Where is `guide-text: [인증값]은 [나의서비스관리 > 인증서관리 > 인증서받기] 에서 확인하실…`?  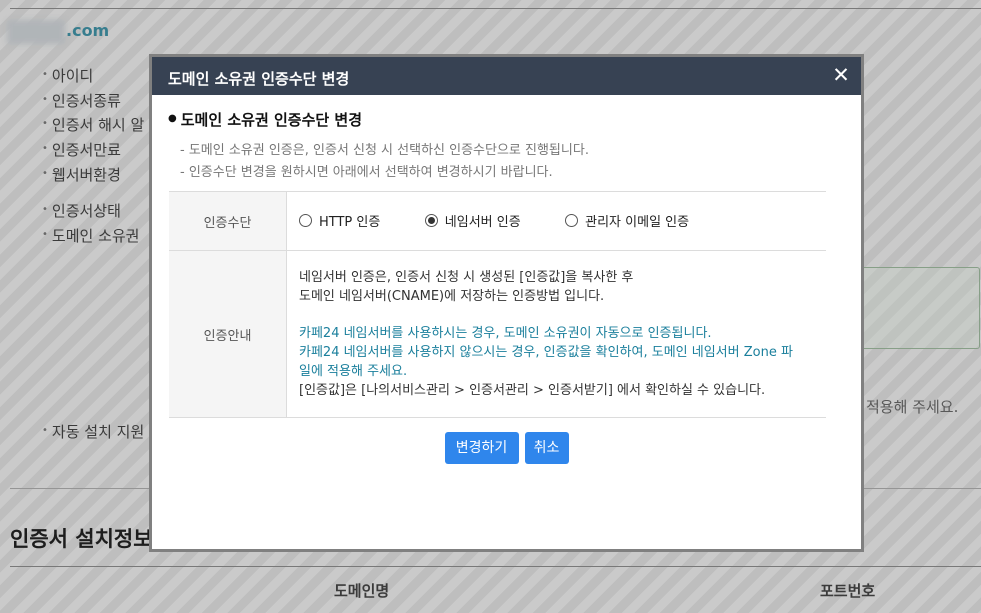
guide-text: [인증값]은 [나의서비스관리 > 인증서관리 > 인증서받기] 에서 확인하실… is located at coordinates (532, 390).